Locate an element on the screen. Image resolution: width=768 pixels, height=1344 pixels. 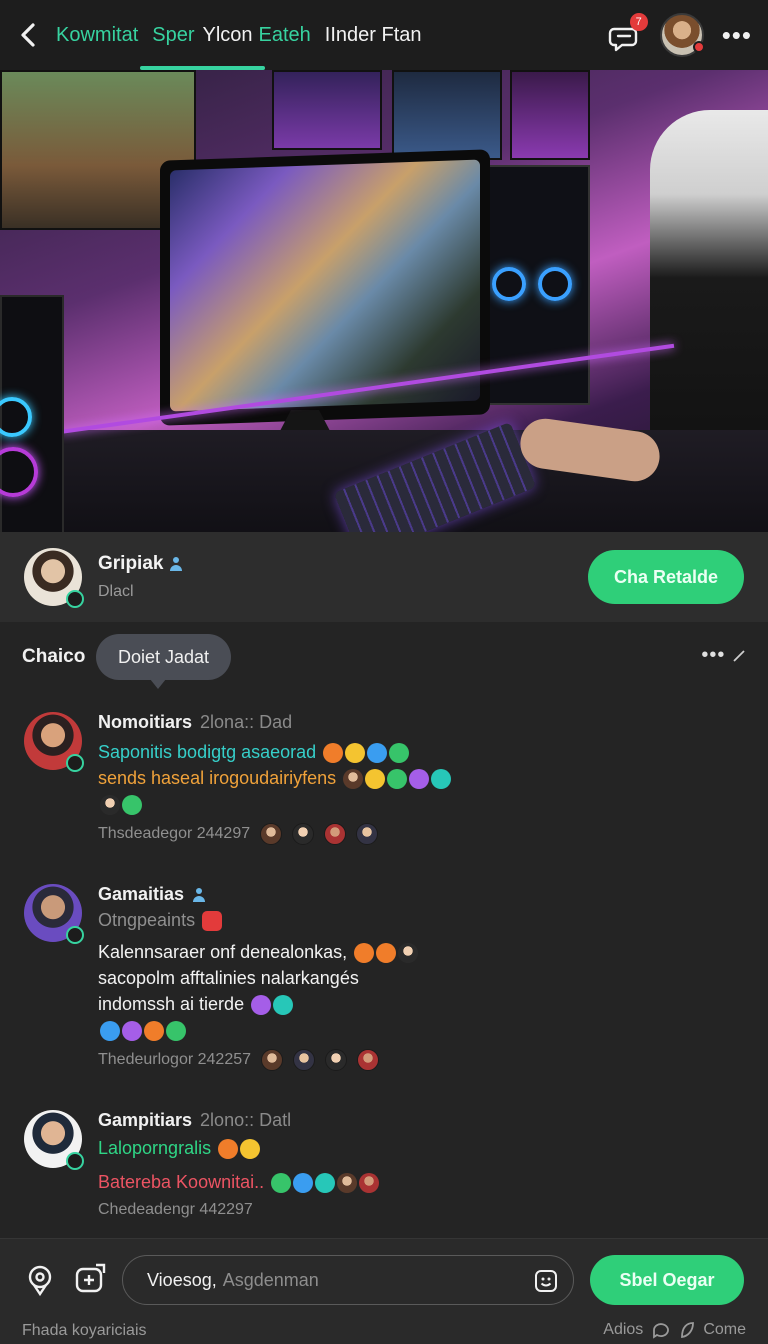
leaf-icon is located at coordinates (688, 1330).